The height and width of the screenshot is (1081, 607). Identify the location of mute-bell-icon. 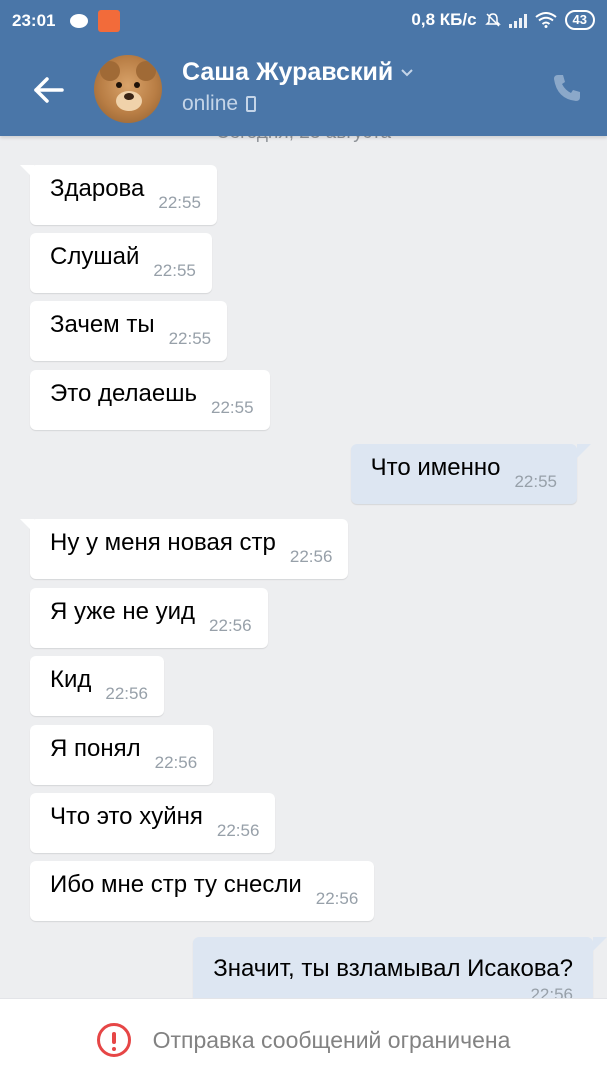
(492, 20).